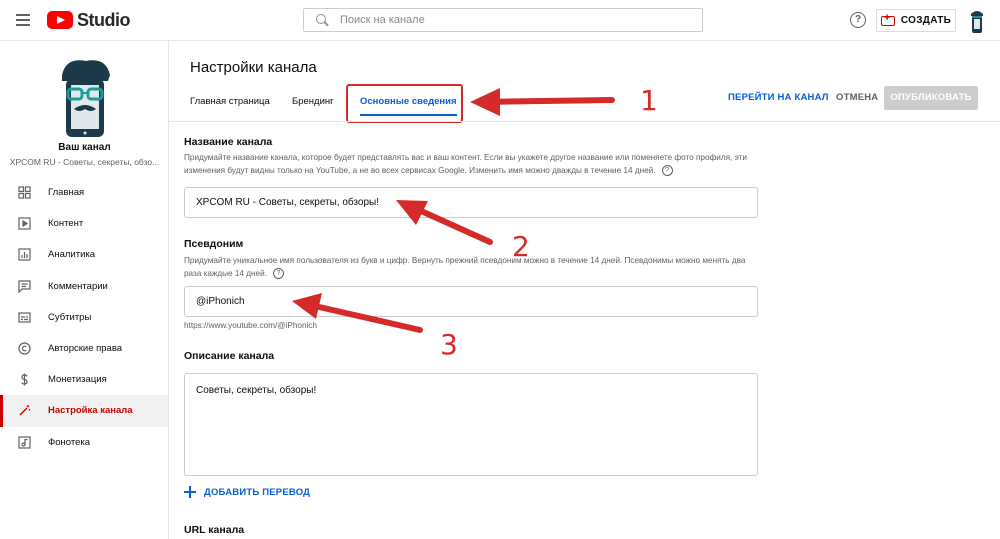 The image size is (1000, 539). I want to click on logo-text: Studio, so click(104, 19).